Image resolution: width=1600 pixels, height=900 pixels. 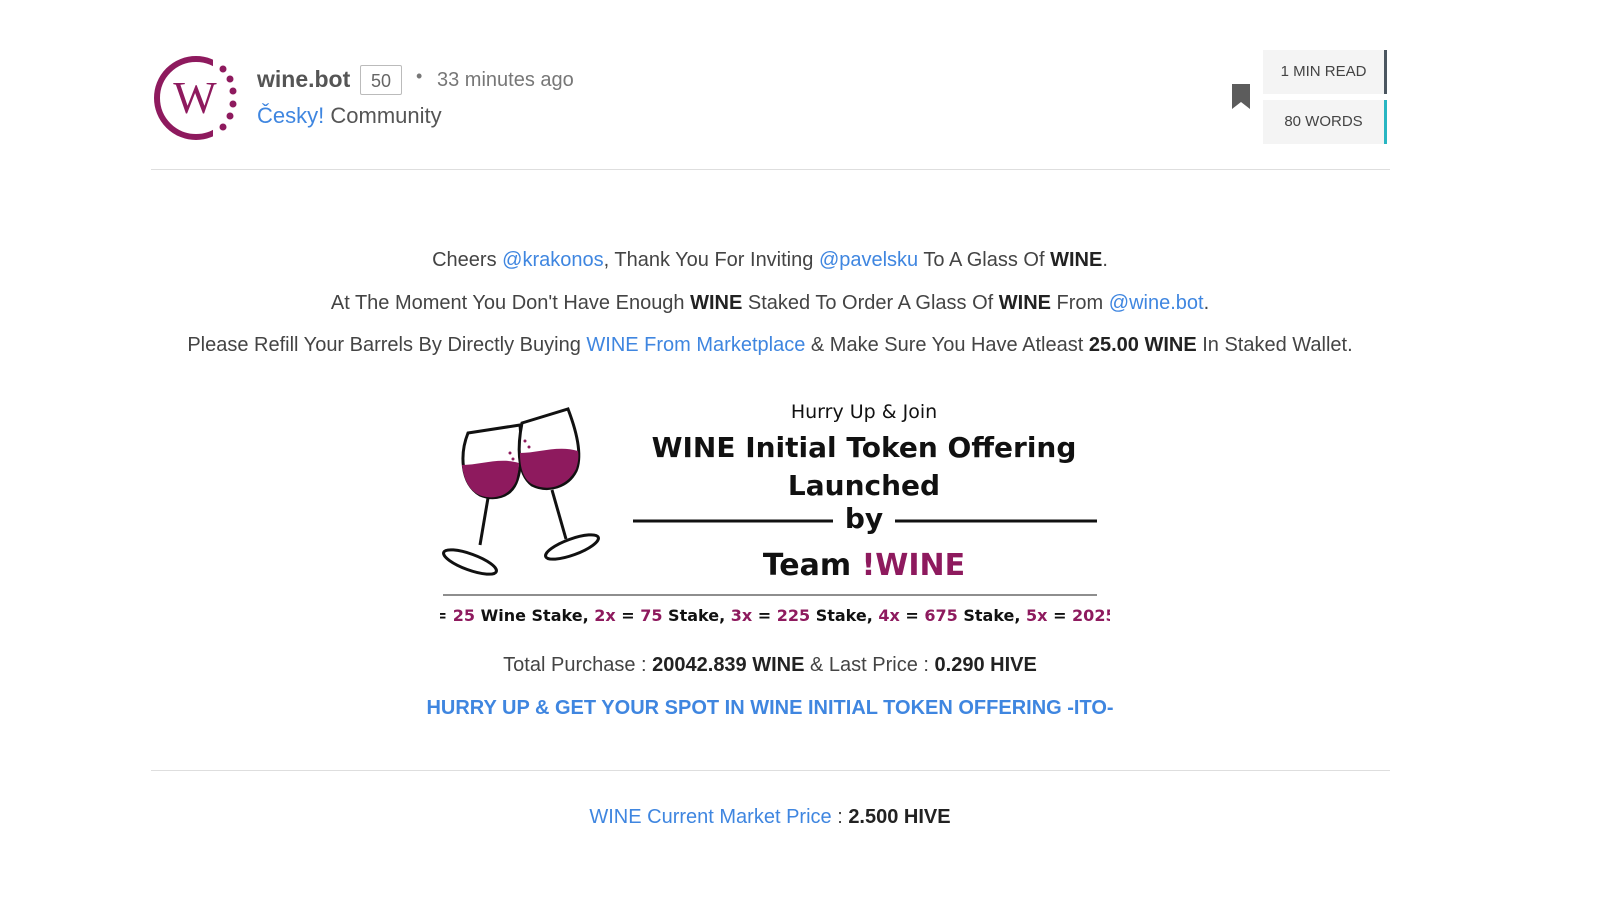 What do you see at coordinates (864, 485) in the screenshot?
I see `banner-title-2: Launched` at bounding box center [864, 485].